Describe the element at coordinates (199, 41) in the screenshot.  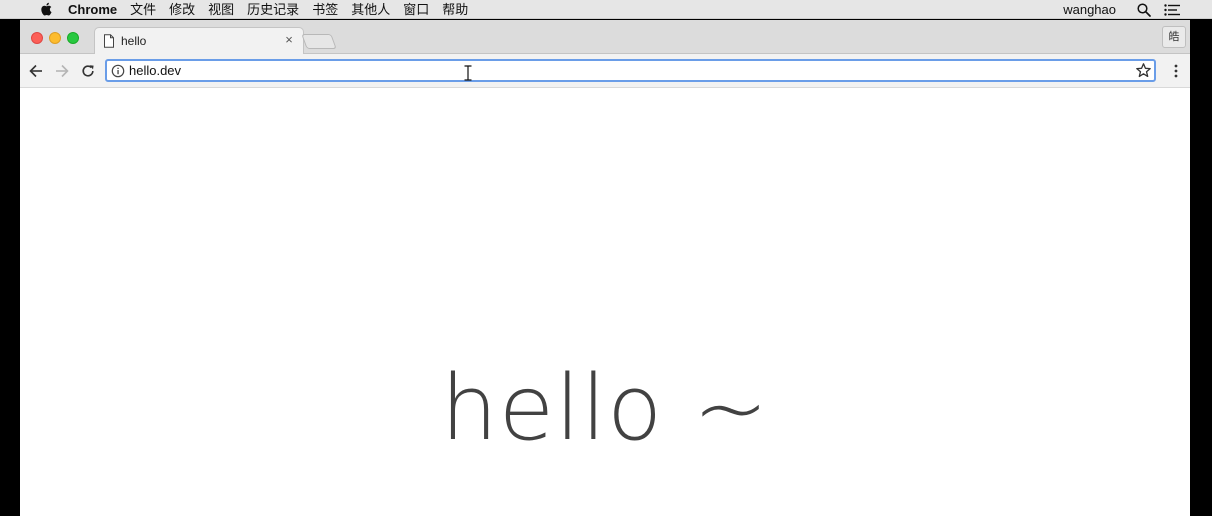
I see `tab-hello: hello ×` at that location.